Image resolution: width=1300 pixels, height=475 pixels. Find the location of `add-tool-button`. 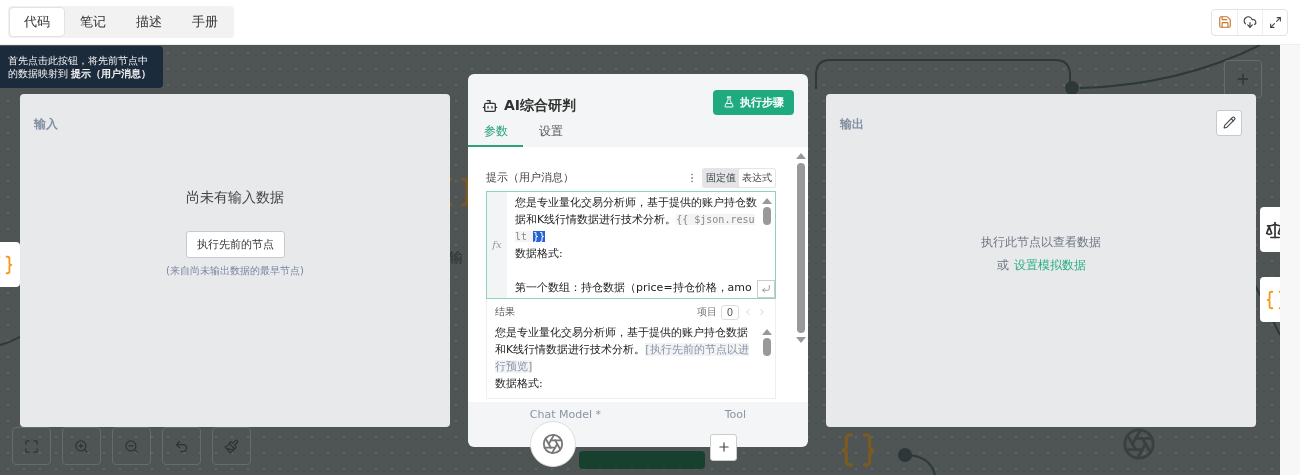

add-tool-button is located at coordinates (723, 447).